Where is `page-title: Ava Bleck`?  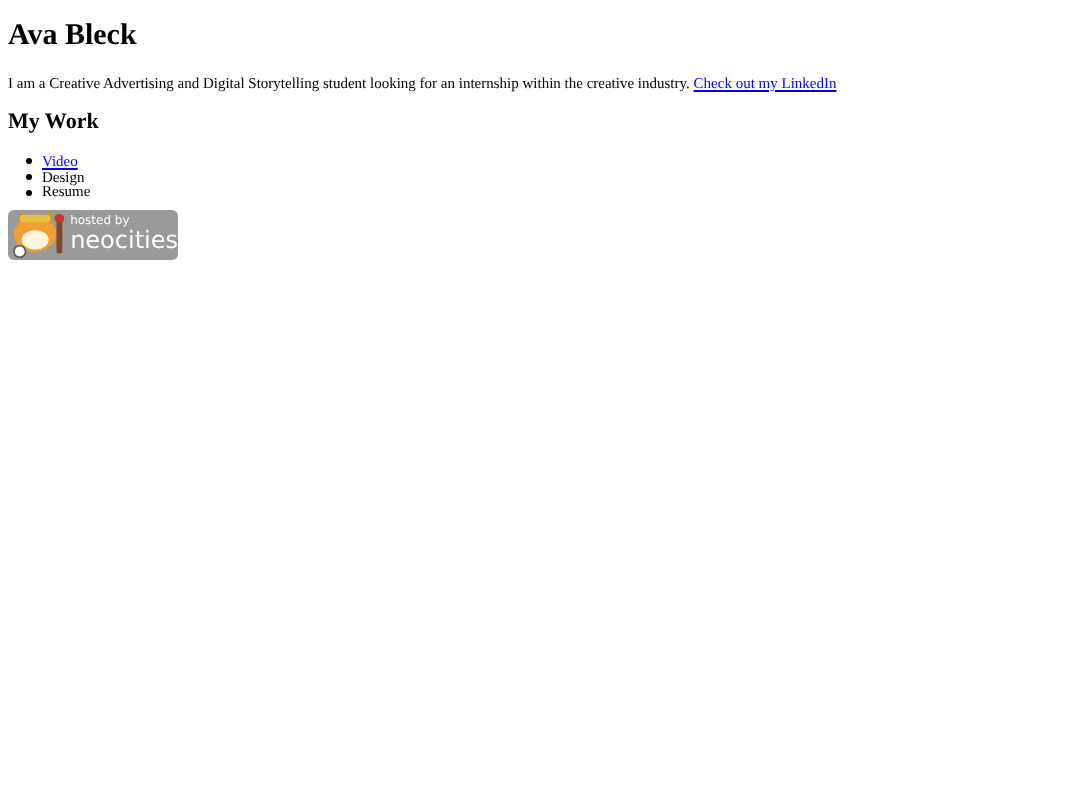
page-title: Ava Bleck is located at coordinates (73, 36).